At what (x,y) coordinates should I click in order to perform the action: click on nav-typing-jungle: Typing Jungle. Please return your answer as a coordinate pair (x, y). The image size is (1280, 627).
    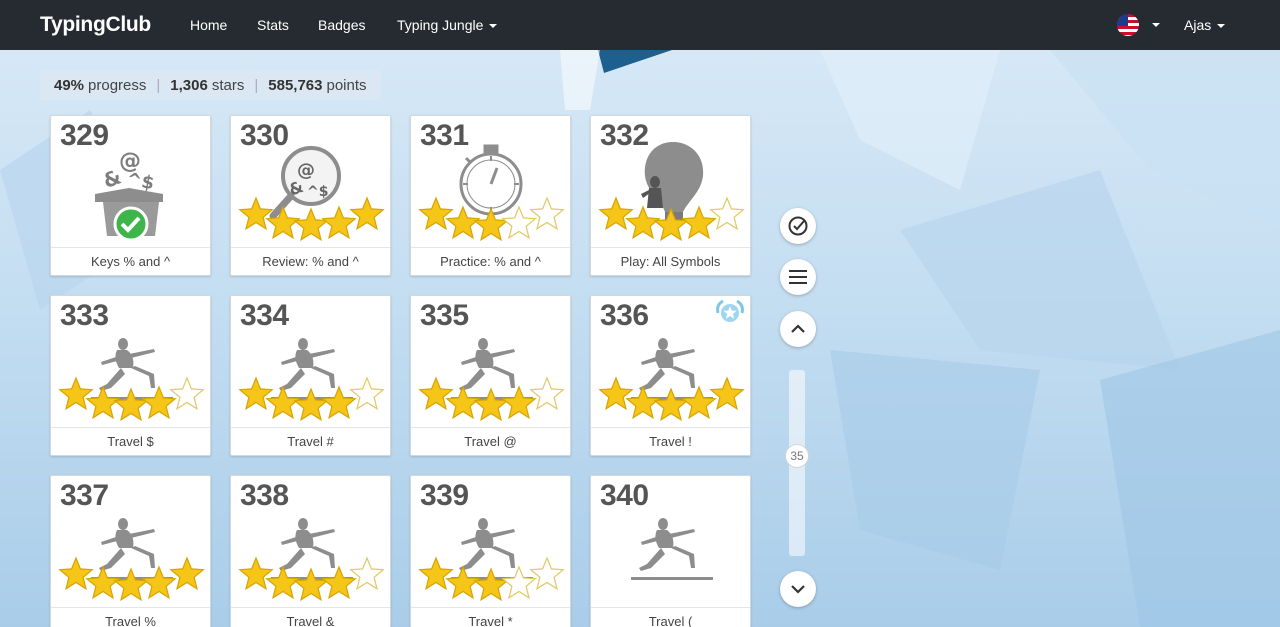
    Looking at the image, I should click on (447, 25).